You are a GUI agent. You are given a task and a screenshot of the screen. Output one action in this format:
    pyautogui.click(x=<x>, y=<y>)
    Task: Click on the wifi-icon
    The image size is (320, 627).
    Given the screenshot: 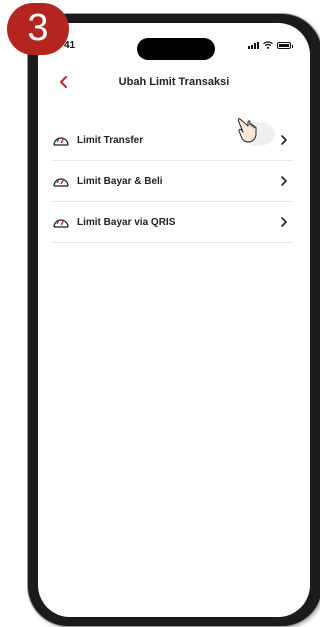 What is the action you would take?
    pyautogui.click(x=268, y=45)
    